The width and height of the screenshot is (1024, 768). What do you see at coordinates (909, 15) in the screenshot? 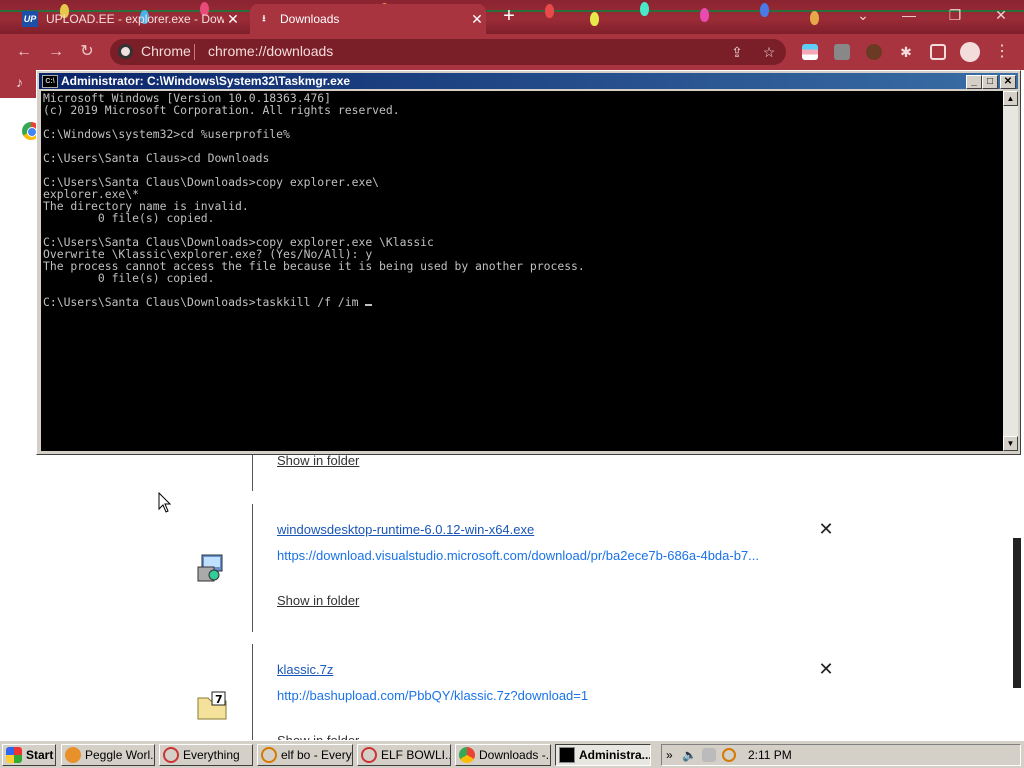
I see `minimize-button: —` at bounding box center [909, 15].